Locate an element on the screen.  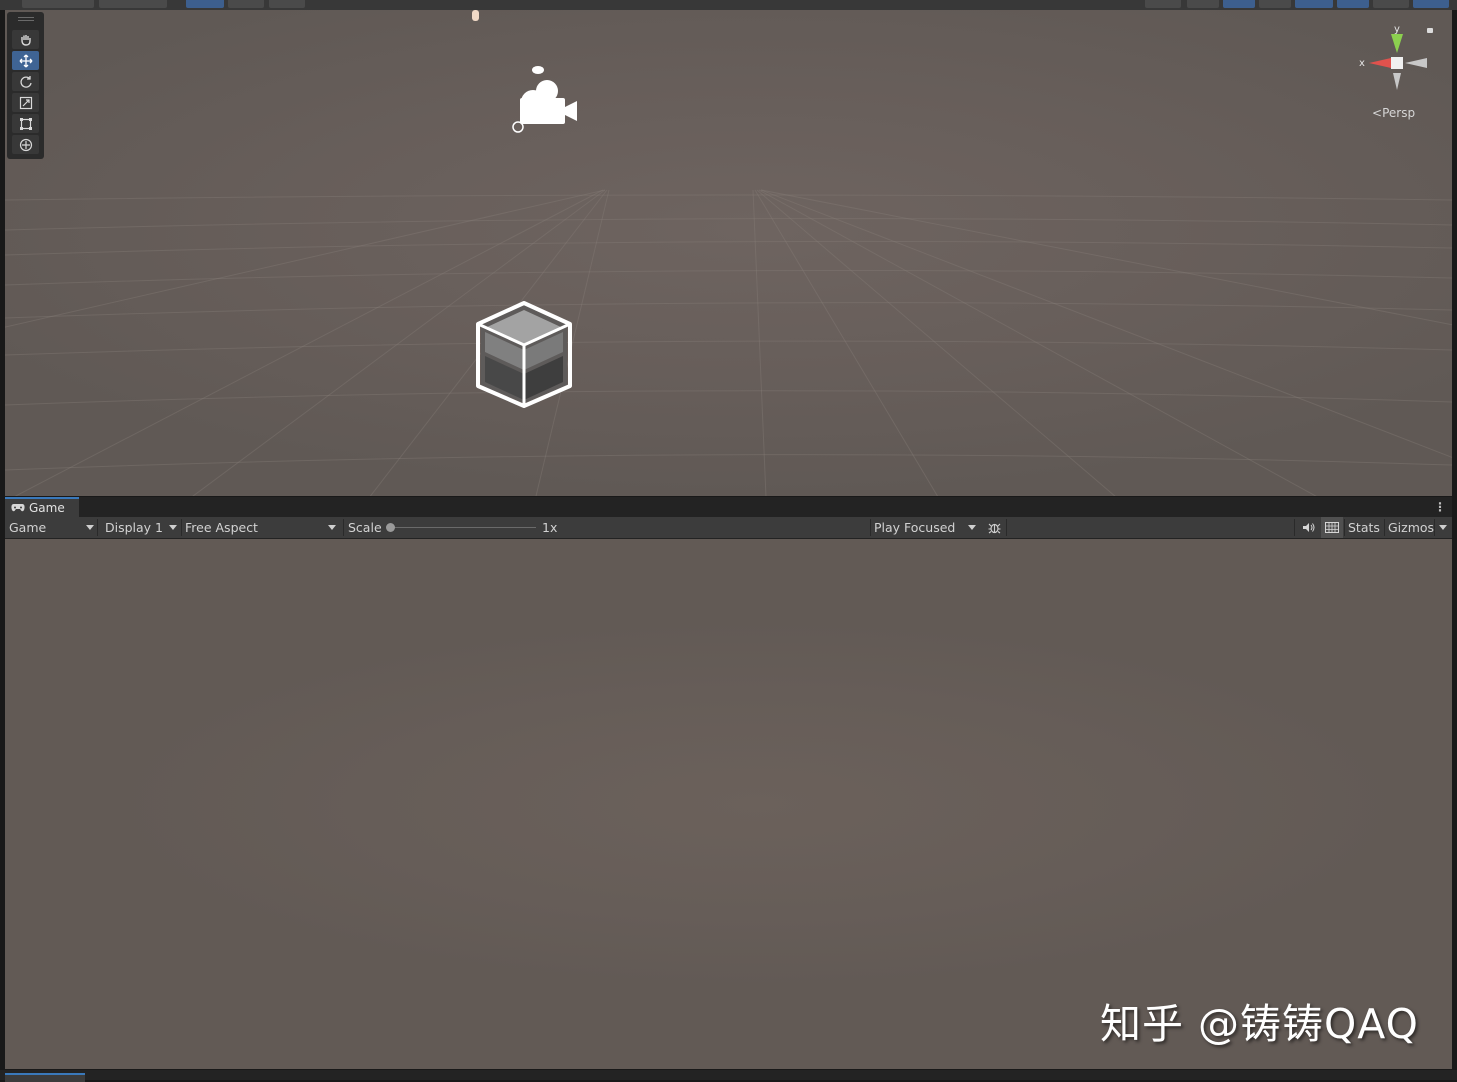
speaker-icon is located at coordinates (1308, 527).